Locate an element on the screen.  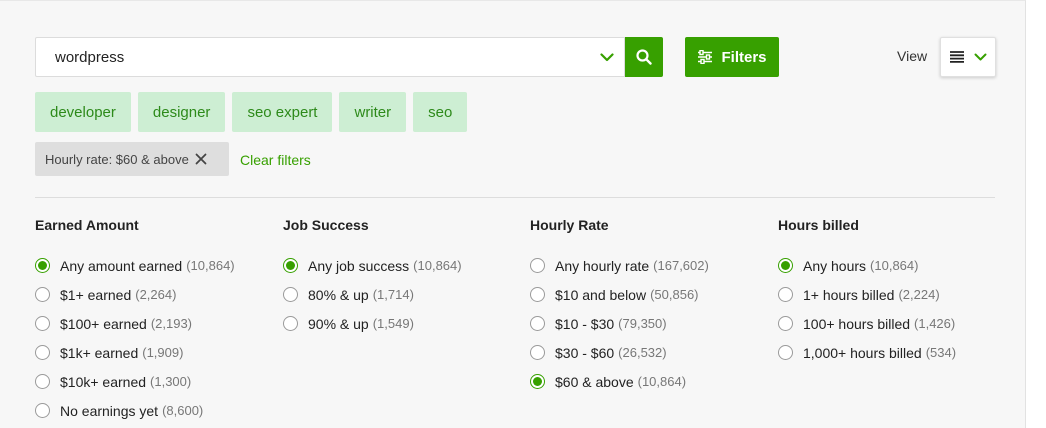
active-filter-label: Hourly rate: $60 & above is located at coordinates (117, 159).